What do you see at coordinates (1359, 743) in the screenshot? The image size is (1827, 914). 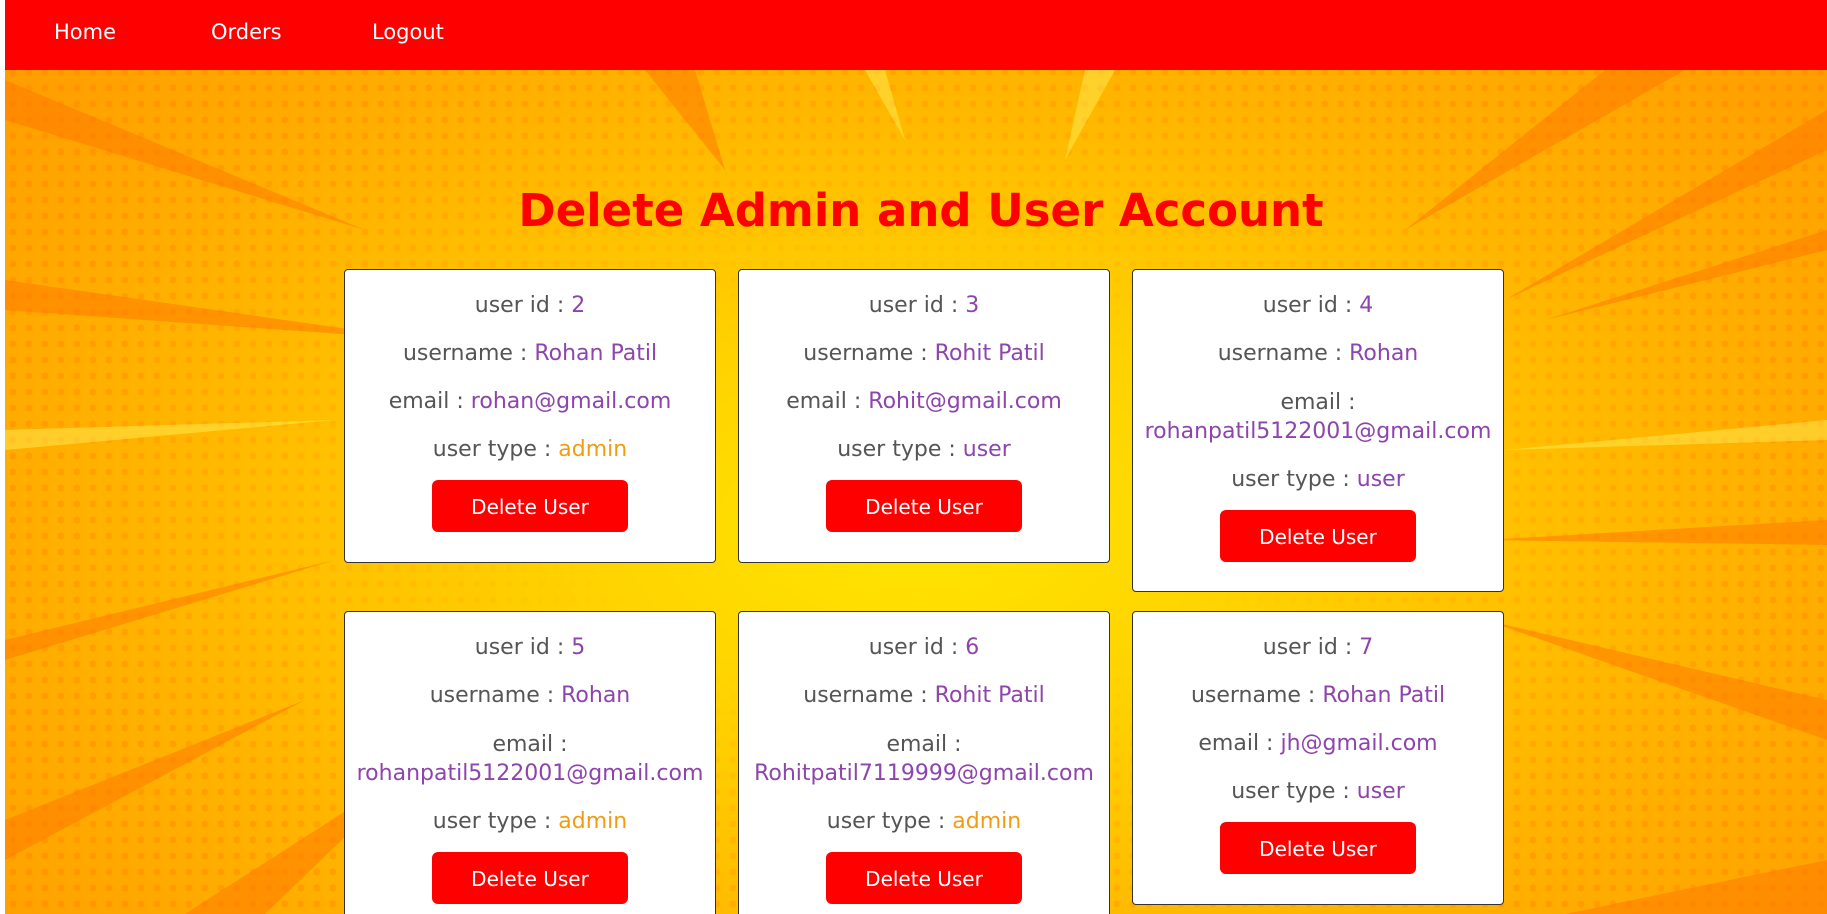 I see `email-value: jh@gmail.com` at bounding box center [1359, 743].